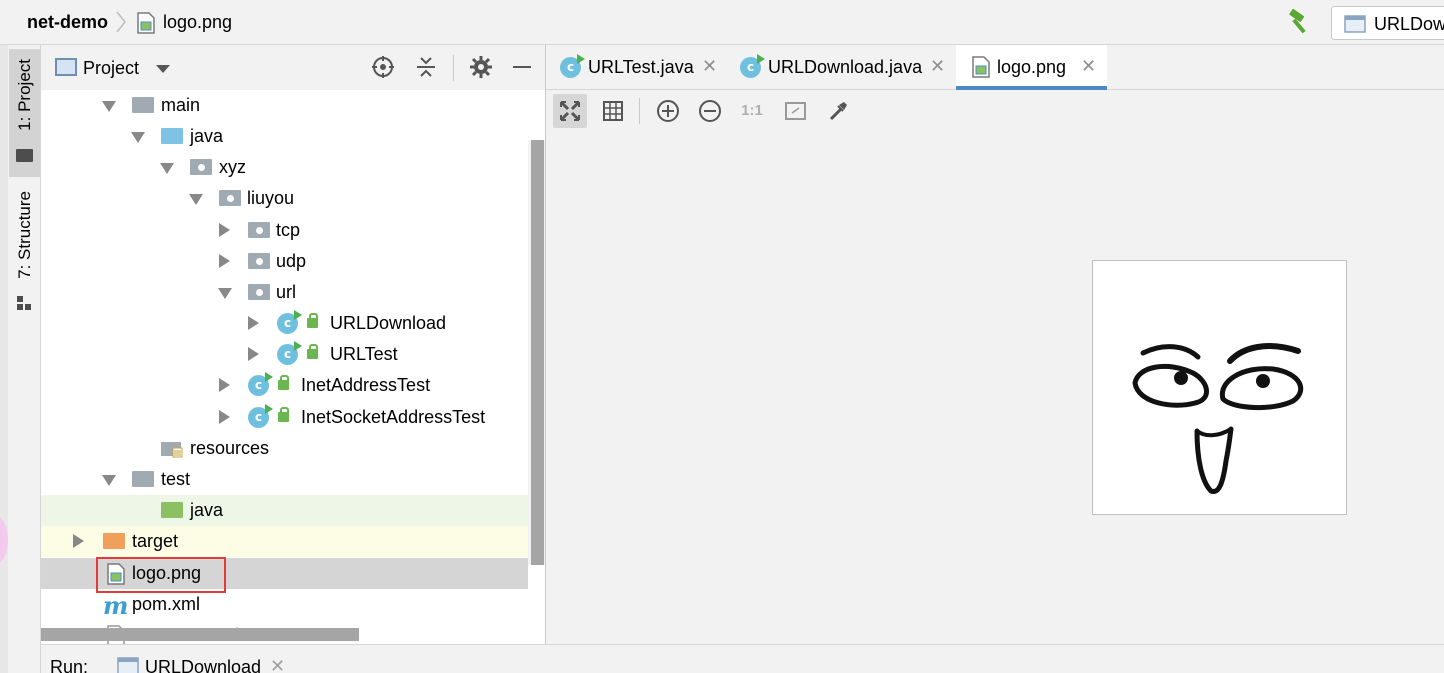  What do you see at coordinates (166, 604) in the screenshot?
I see `tree-node-label: pom.xml` at bounding box center [166, 604].